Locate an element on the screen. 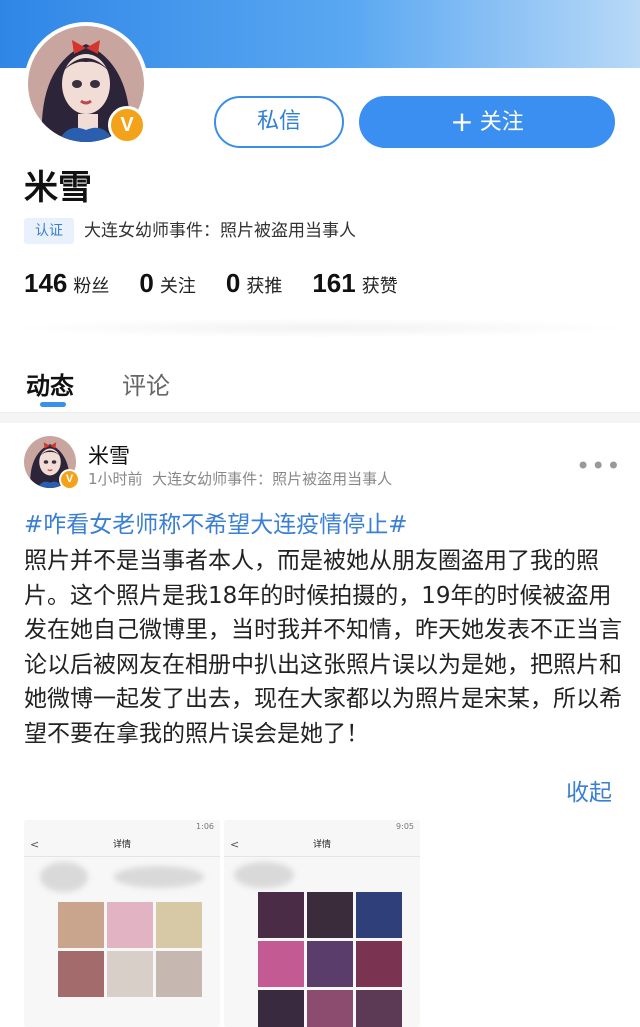 This screenshot has height=1027, width=640. profile-stats: 146 粉丝 0 关注 0 获推 161 获赞 is located at coordinates (226, 283).